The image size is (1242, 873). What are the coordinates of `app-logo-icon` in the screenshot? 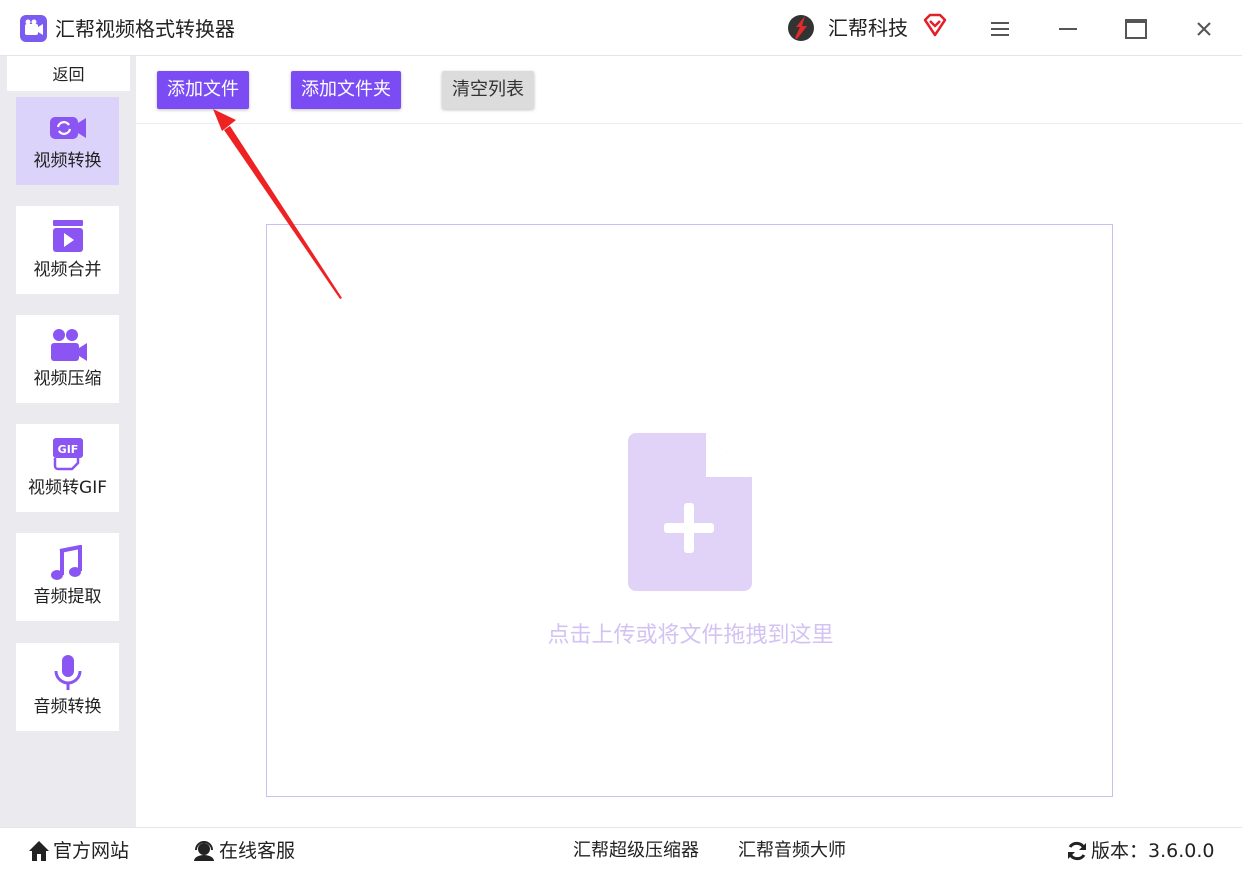 It's located at (33, 28).